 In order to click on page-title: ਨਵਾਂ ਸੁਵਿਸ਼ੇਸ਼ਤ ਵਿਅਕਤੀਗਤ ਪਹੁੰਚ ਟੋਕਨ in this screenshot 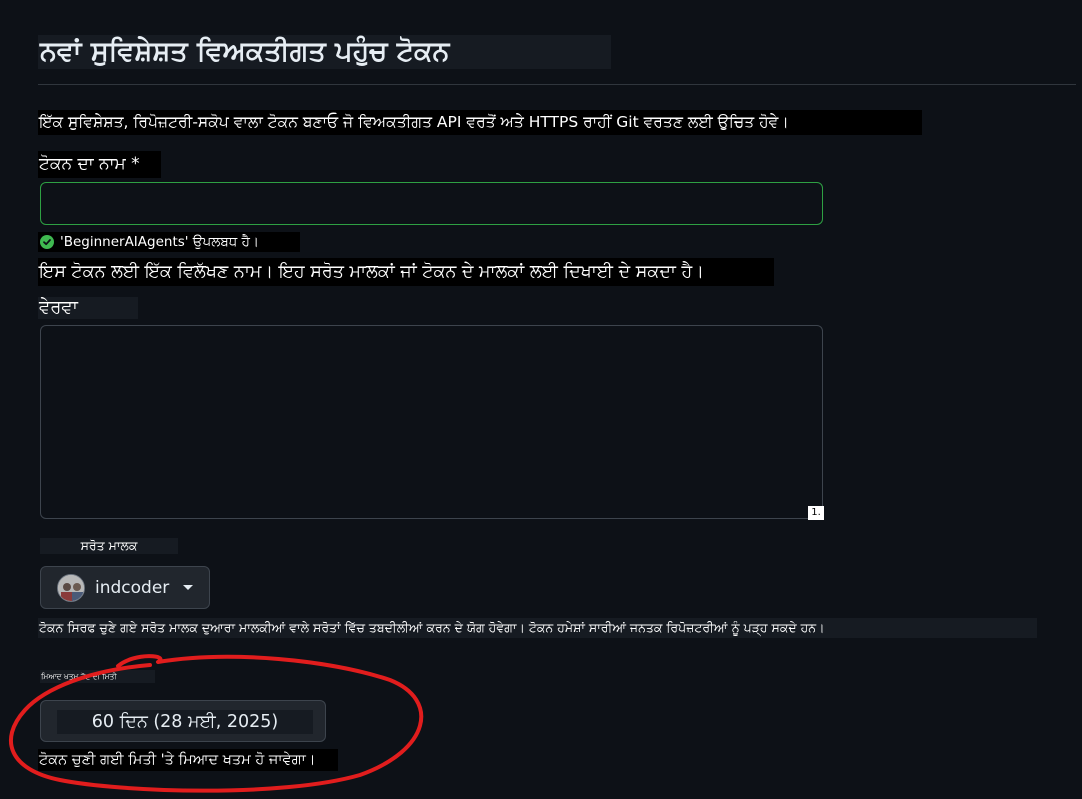, I will do `click(324, 52)`.